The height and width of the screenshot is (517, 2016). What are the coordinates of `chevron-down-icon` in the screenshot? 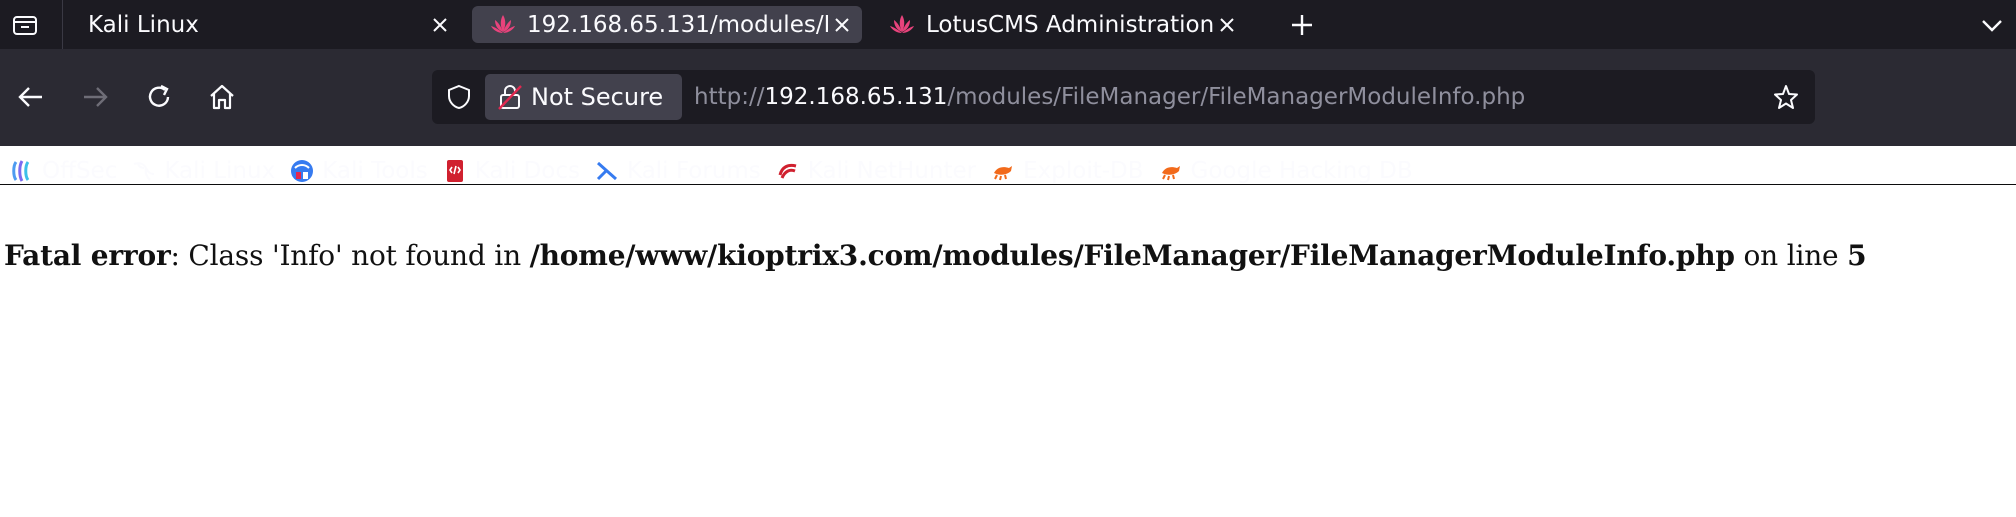 It's located at (1992, 26).